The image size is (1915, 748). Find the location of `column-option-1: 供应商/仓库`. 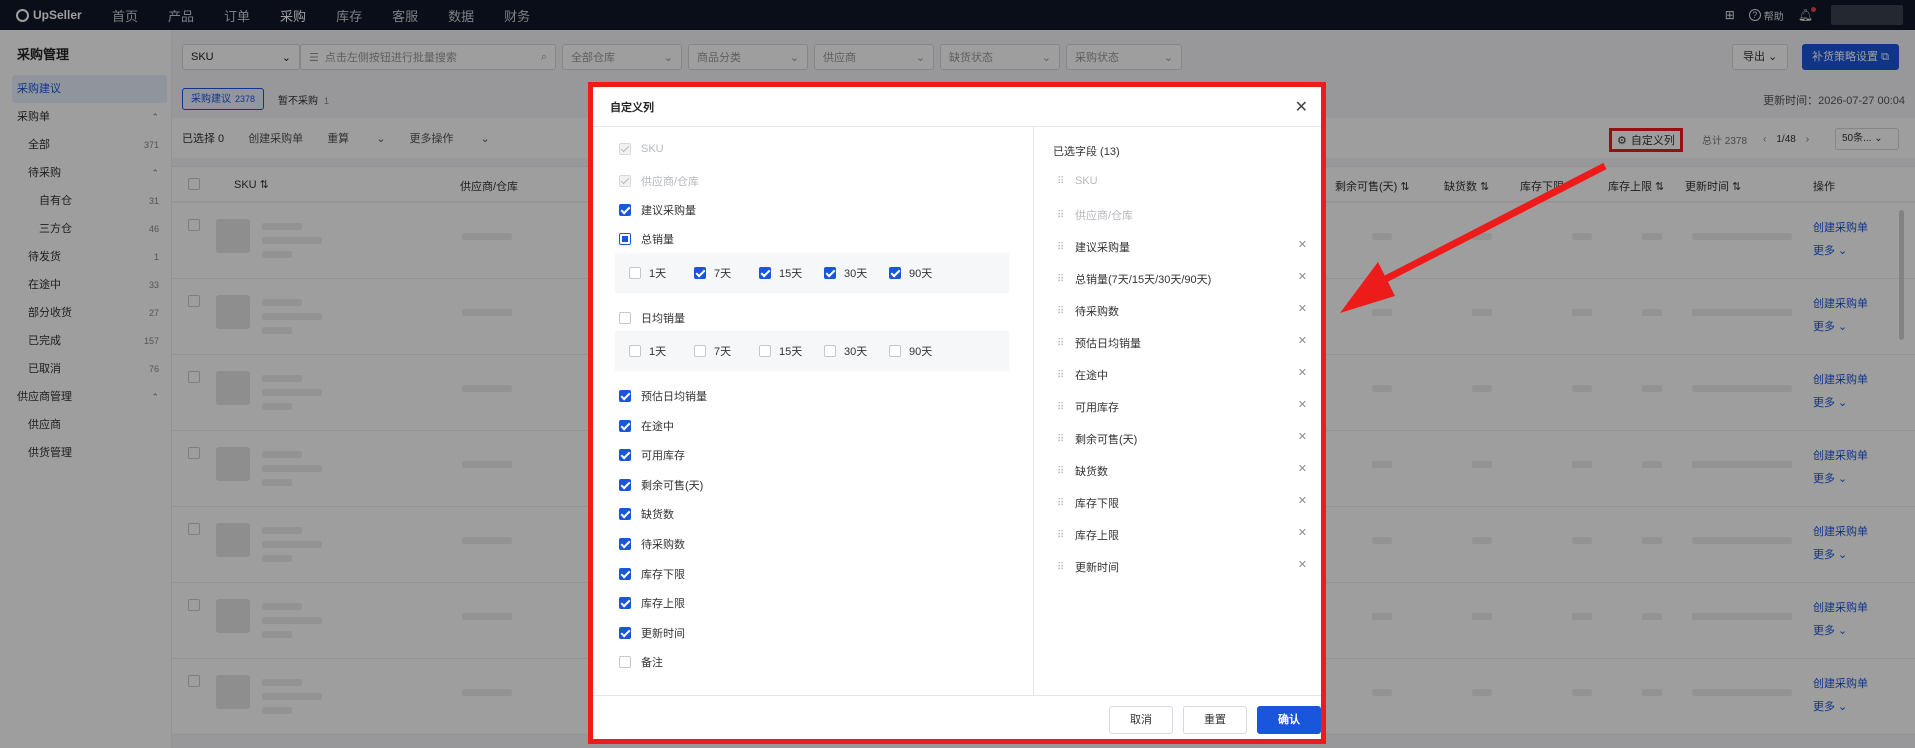

column-option-1: 供应商/仓库 is located at coordinates (659, 181).